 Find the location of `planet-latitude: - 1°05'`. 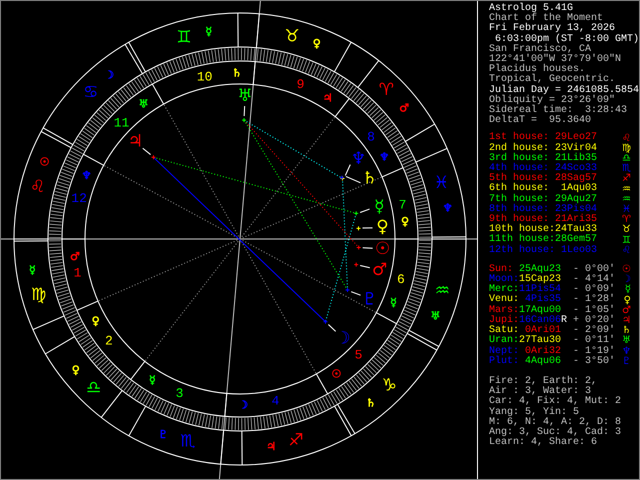

planet-latitude: - 1°05' is located at coordinates (594, 311).